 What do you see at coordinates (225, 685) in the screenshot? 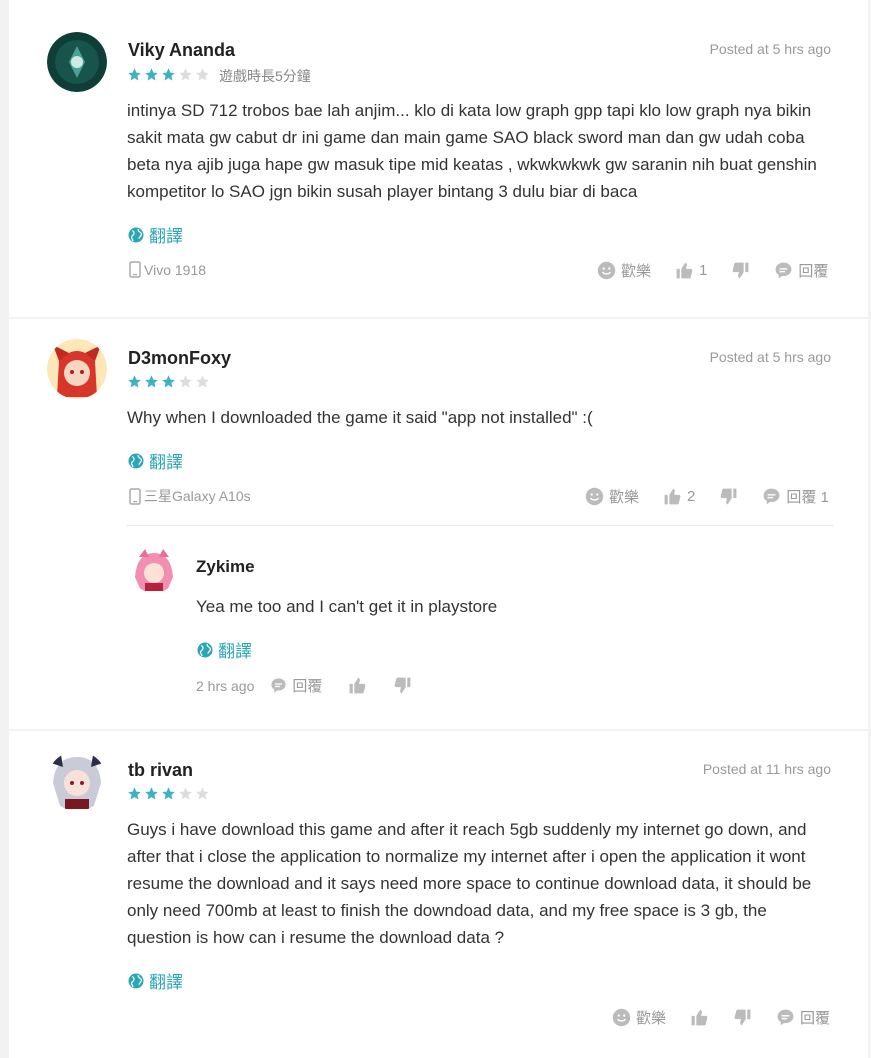
I see `reply-time: 2 hrs ago` at bounding box center [225, 685].